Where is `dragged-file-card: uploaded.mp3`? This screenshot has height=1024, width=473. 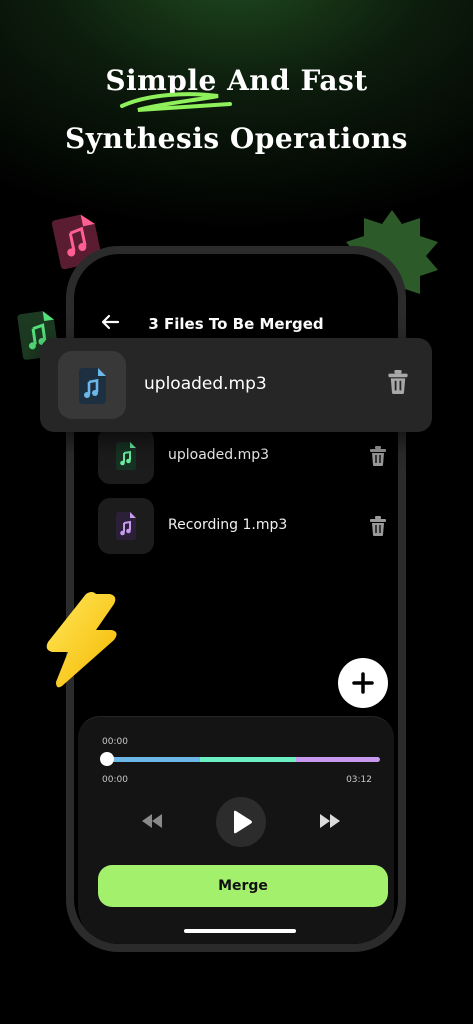 dragged-file-card: uploaded.mp3 is located at coordinates (236, 385).